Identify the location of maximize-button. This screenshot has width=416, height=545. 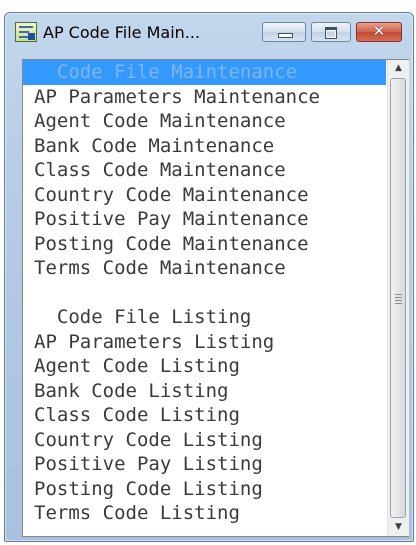
(331, 32).